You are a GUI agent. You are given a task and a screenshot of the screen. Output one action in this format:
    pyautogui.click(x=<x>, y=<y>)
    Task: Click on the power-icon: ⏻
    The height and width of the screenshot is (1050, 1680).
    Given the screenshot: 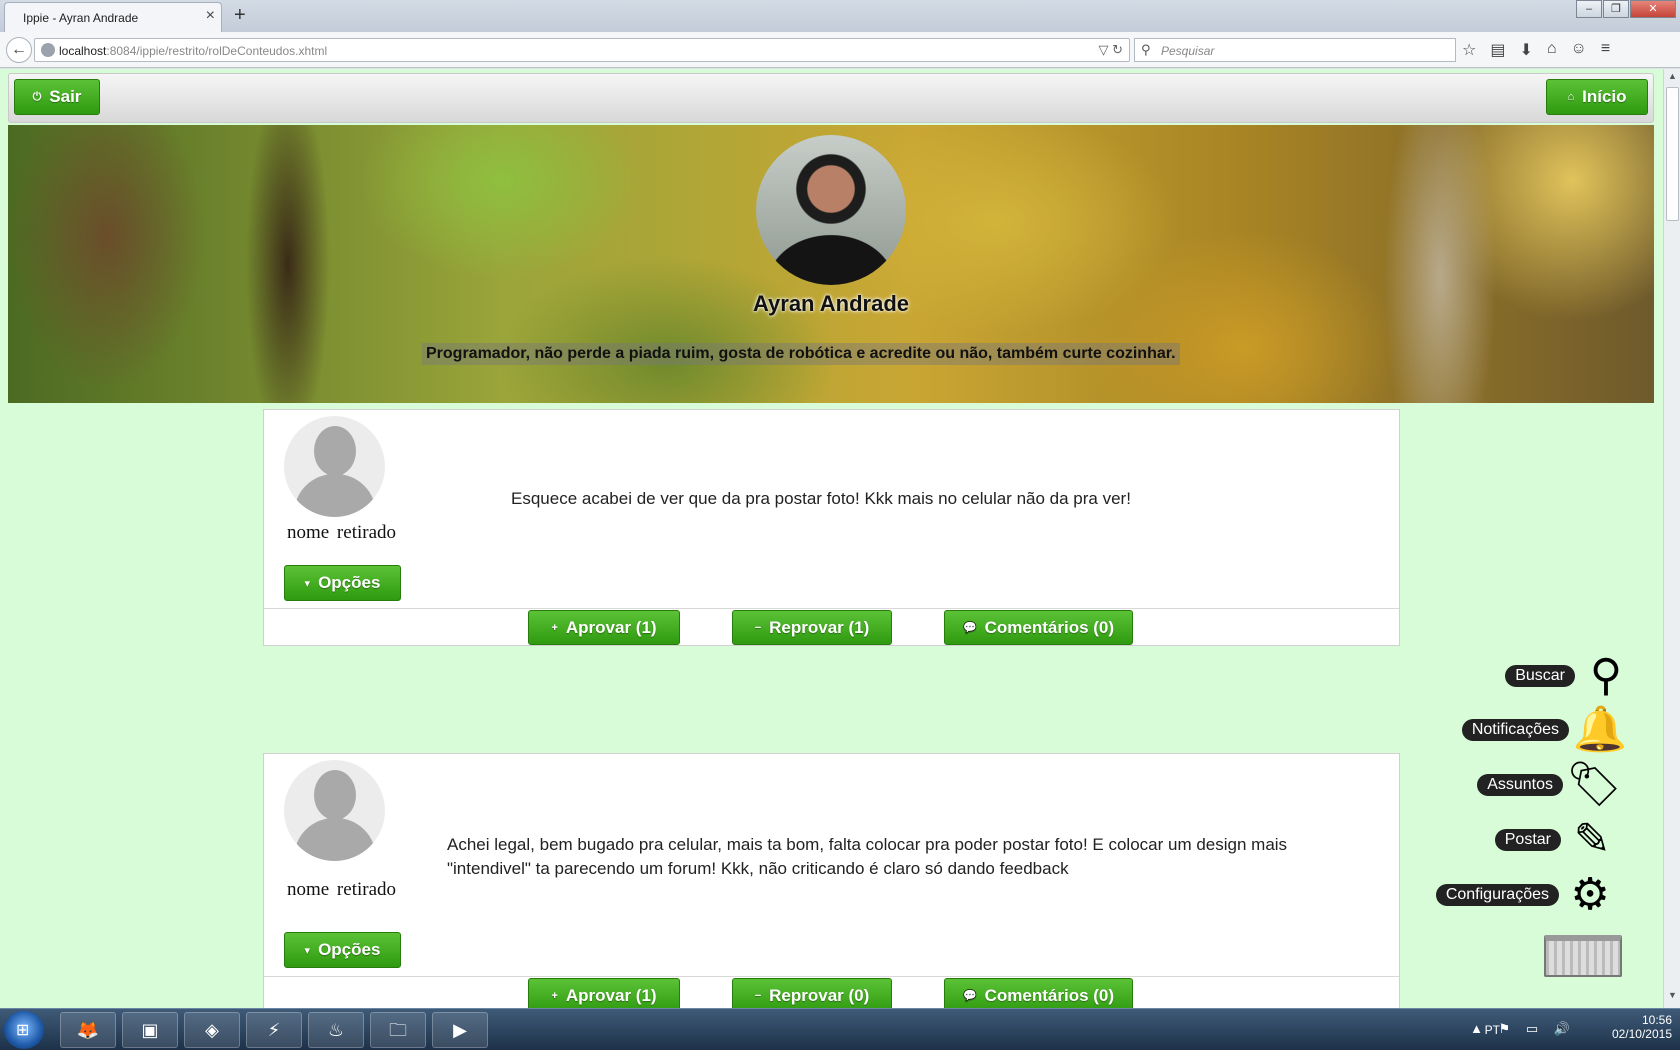 What is the action you would take?
    pyautogui.click(x=37, y=96)
    